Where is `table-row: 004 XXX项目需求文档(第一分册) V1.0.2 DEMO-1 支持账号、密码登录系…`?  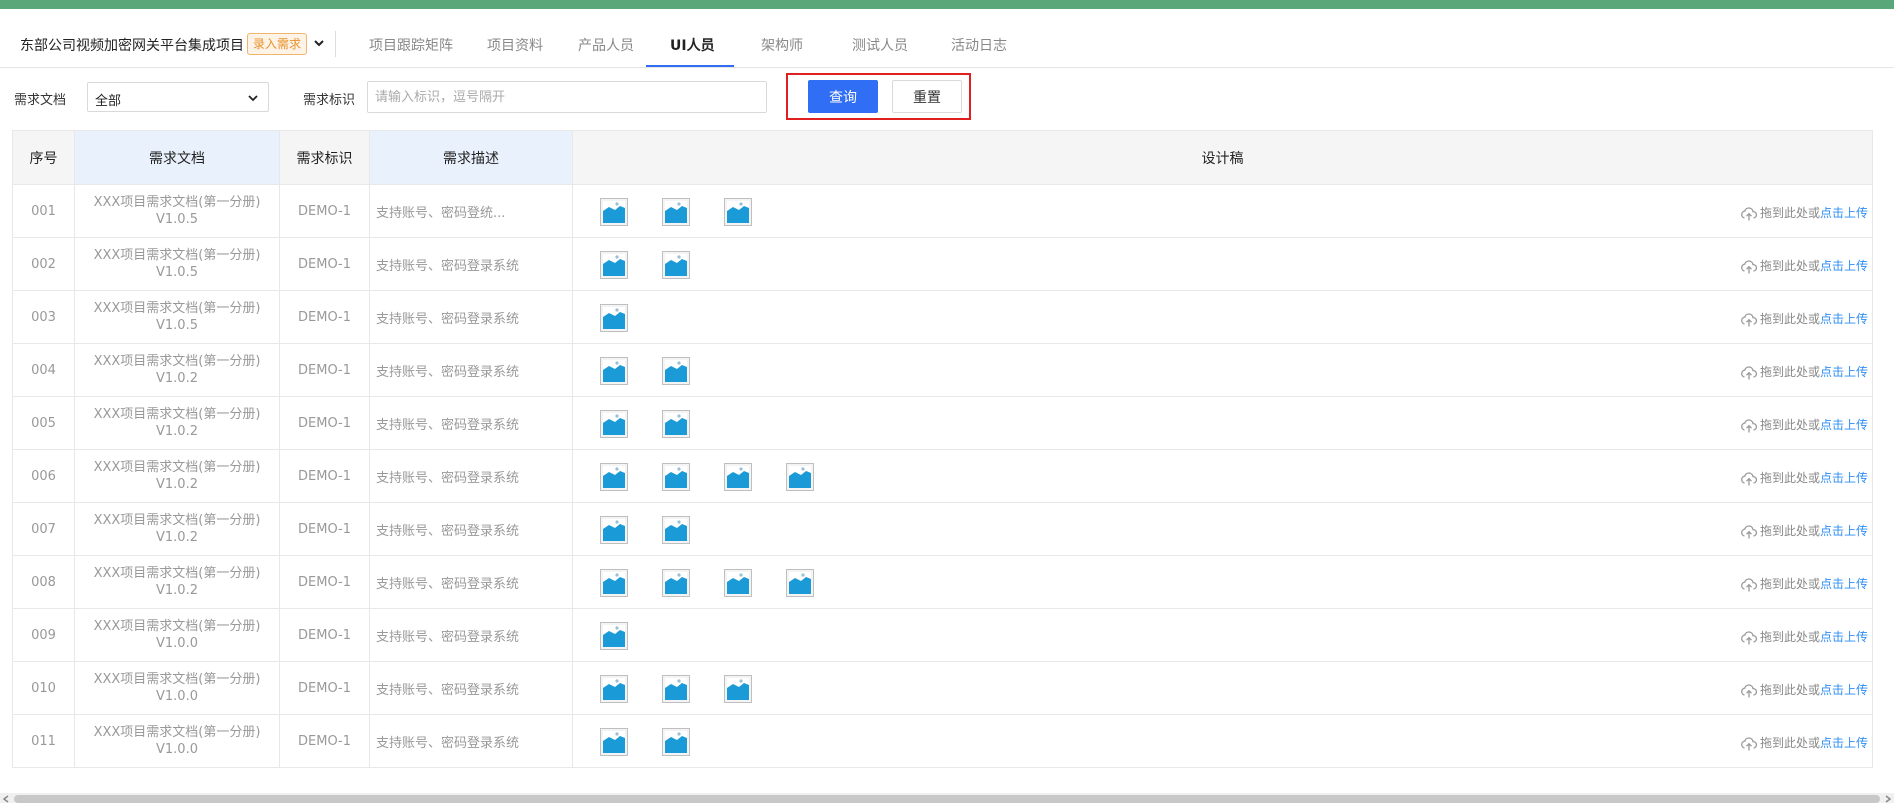 table-row: 004 XXX项目需求文档(第一分册) V1.0.2 DEMO-1 支持账号、密码登录系… is located at coordinates (942, 370).